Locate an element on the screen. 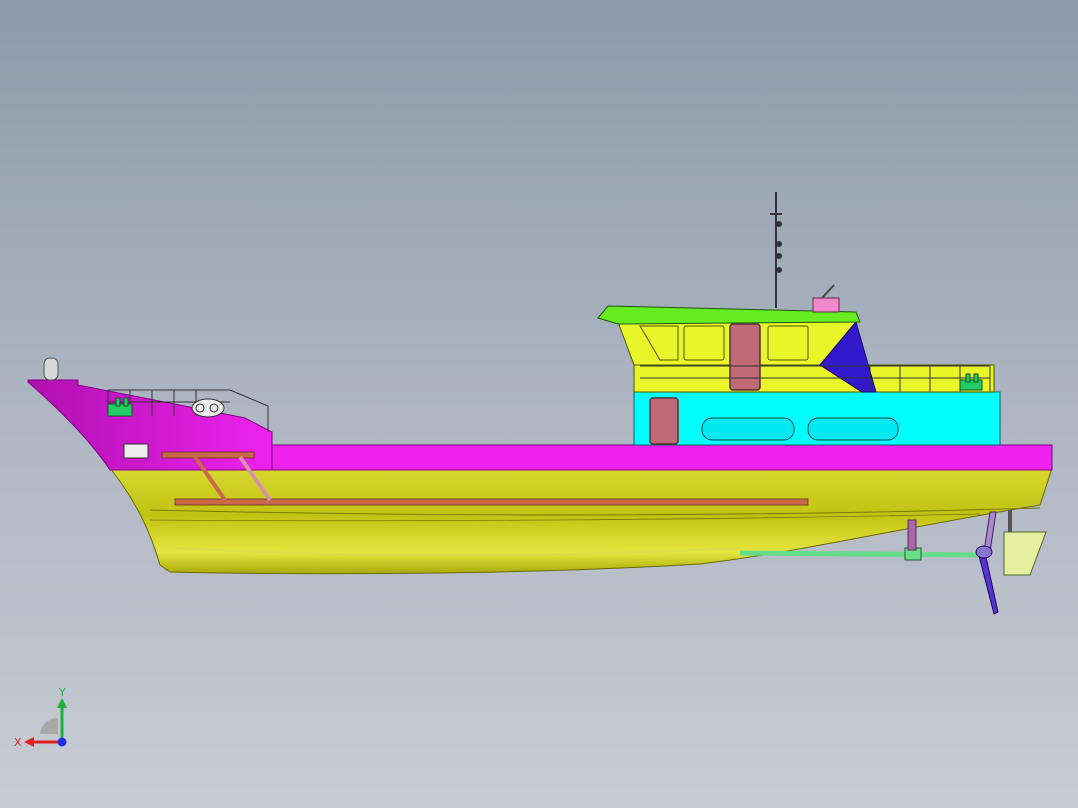 The width and height of the screenshot is (1078, 808). rudder is located at coordinates (1025, 543).